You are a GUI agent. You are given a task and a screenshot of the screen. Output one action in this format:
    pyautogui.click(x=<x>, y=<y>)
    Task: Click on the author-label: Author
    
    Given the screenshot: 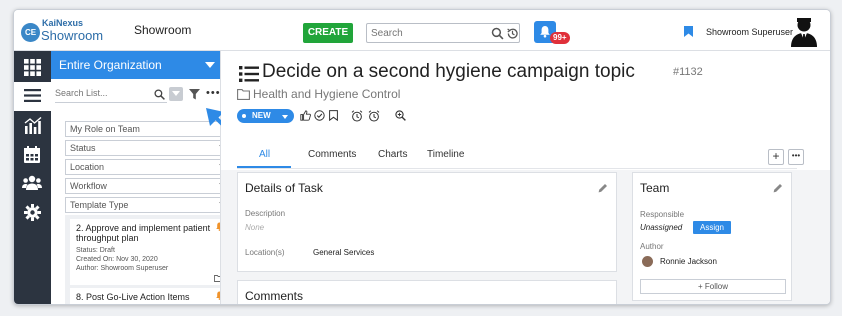 What is the action you would take?
    pyautogui.click(x=652, y=246)
    